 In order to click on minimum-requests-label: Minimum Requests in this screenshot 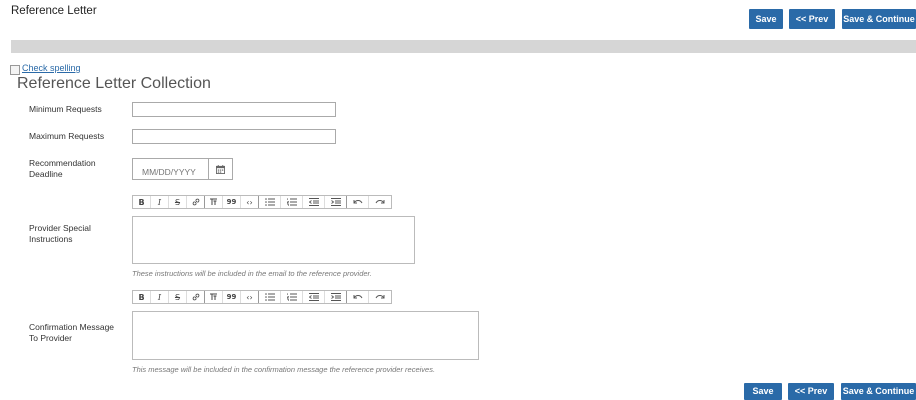, I will do `click(65, 109)`.